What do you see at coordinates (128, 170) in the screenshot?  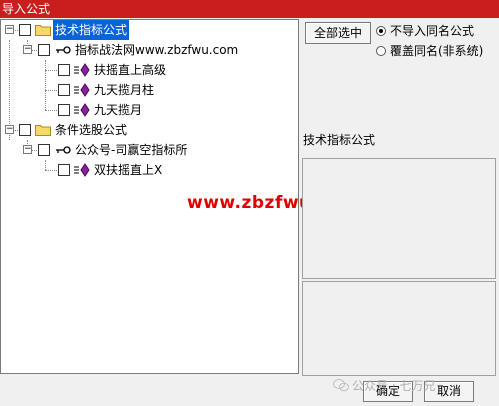 I see `tree-node-label: 双扶摇直上X` at bounding box center [128, 170].